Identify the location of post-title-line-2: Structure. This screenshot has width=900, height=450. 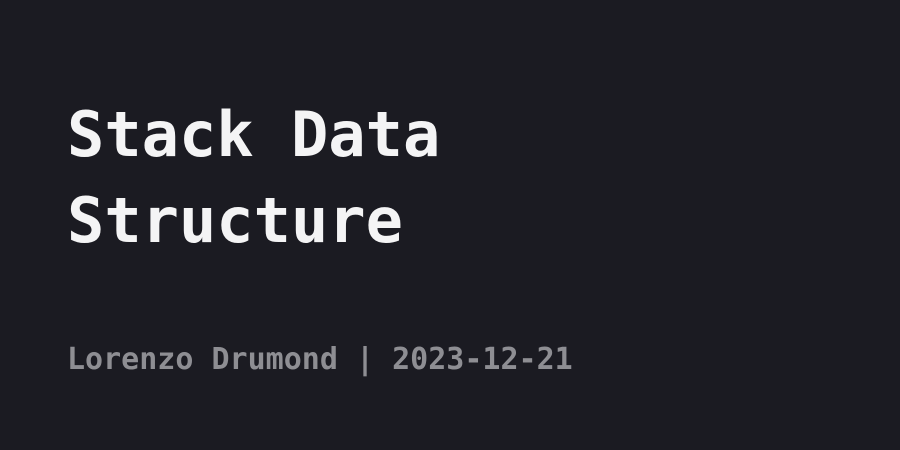
(235, 220).